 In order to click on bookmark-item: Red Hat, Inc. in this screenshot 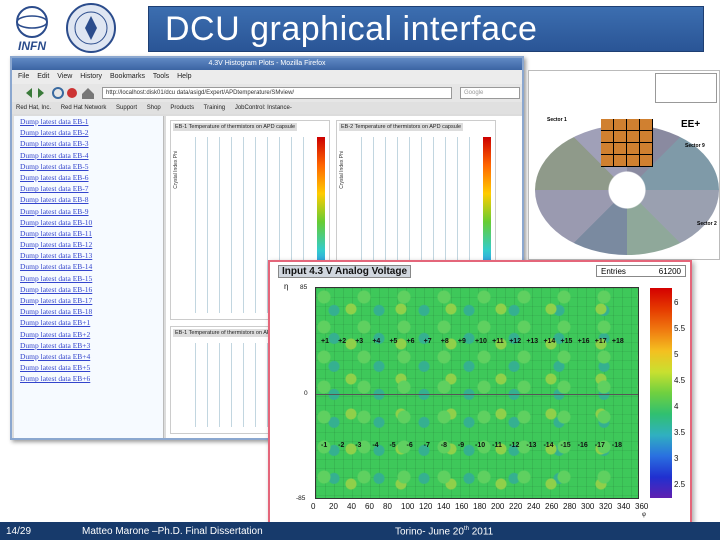, I will do `click(33, 108)`.